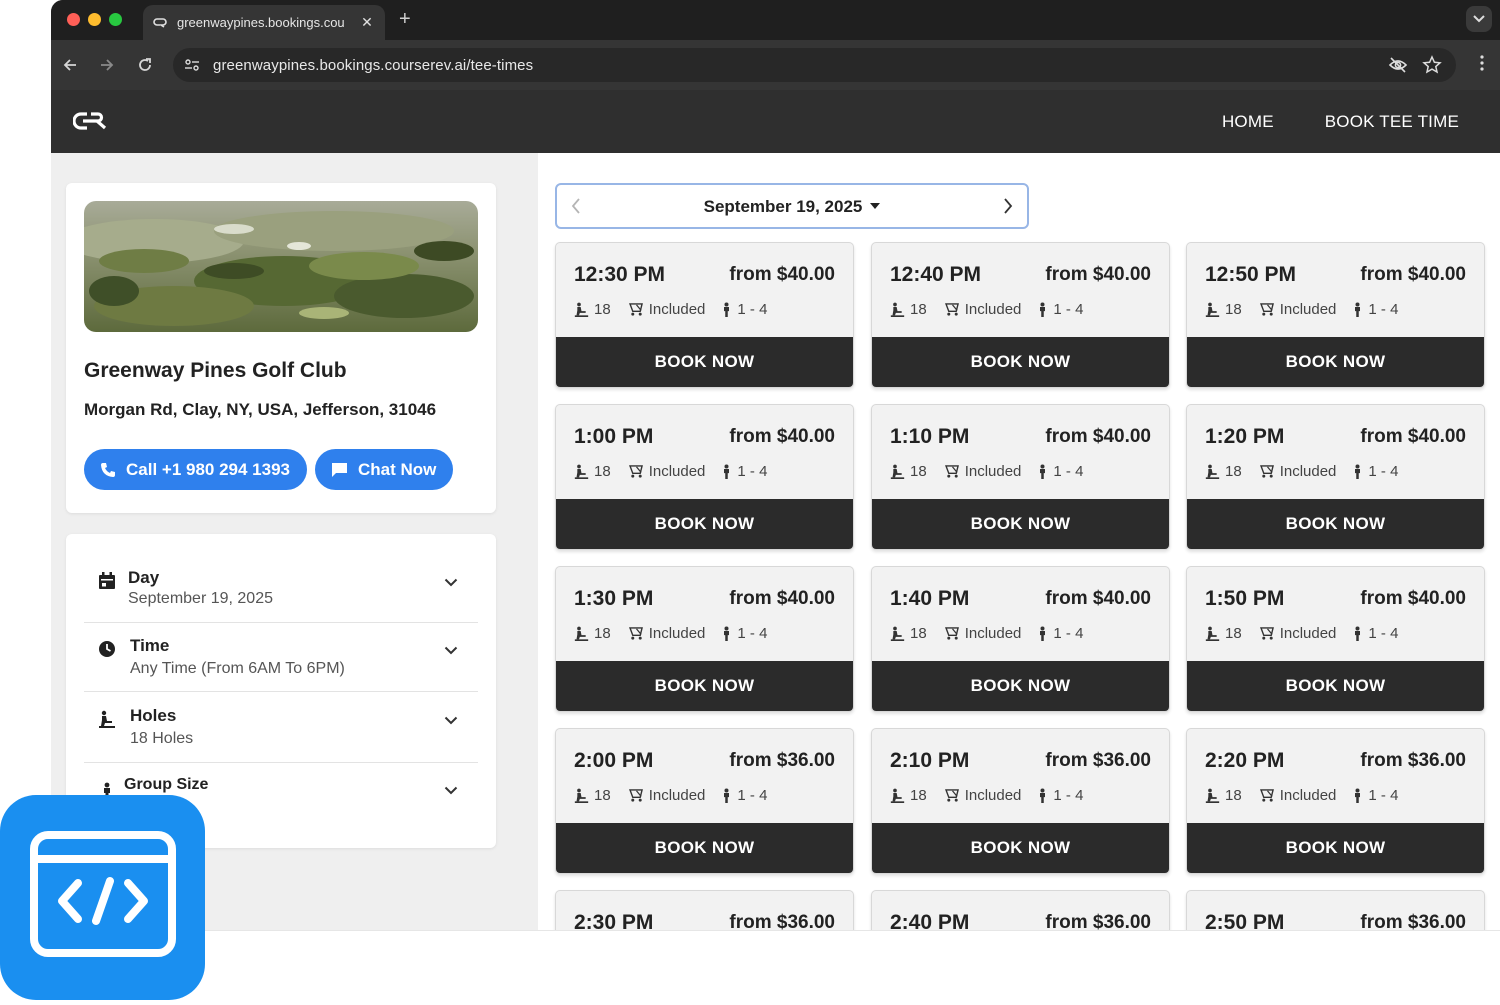 Image resolution: width=1500 pixels, height=1005 pixels. I want to click on next-date-chevron-icon, so click(1008, 206).